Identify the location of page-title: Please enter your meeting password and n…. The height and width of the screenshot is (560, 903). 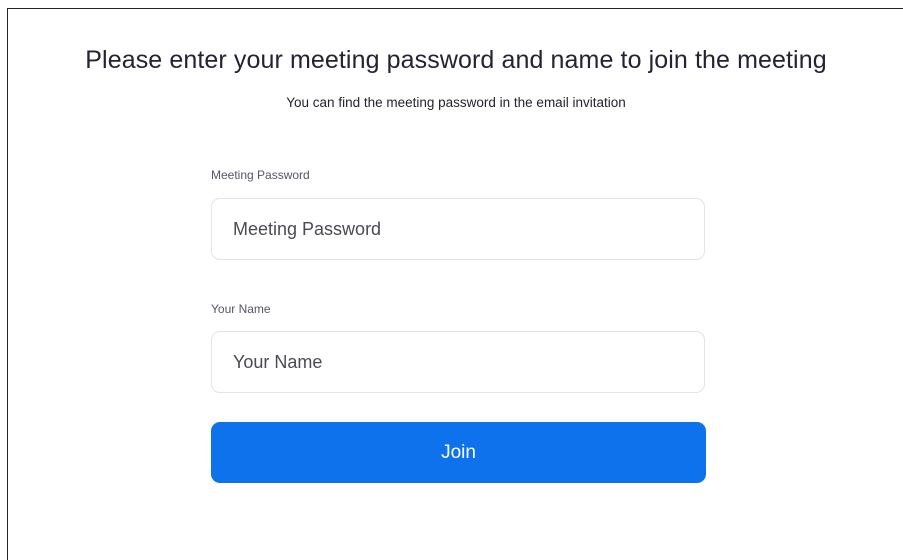
(456, 60).